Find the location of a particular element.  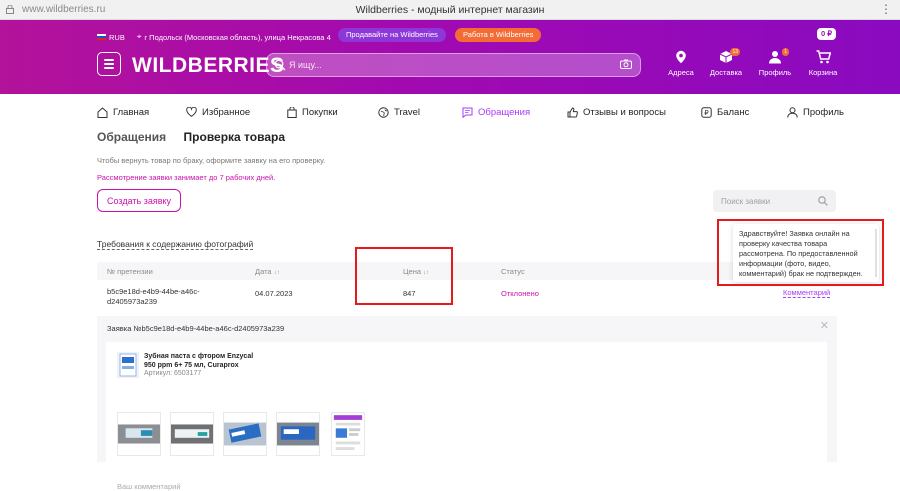

nav-item-home: Главная is located at coordinates (123, 112).